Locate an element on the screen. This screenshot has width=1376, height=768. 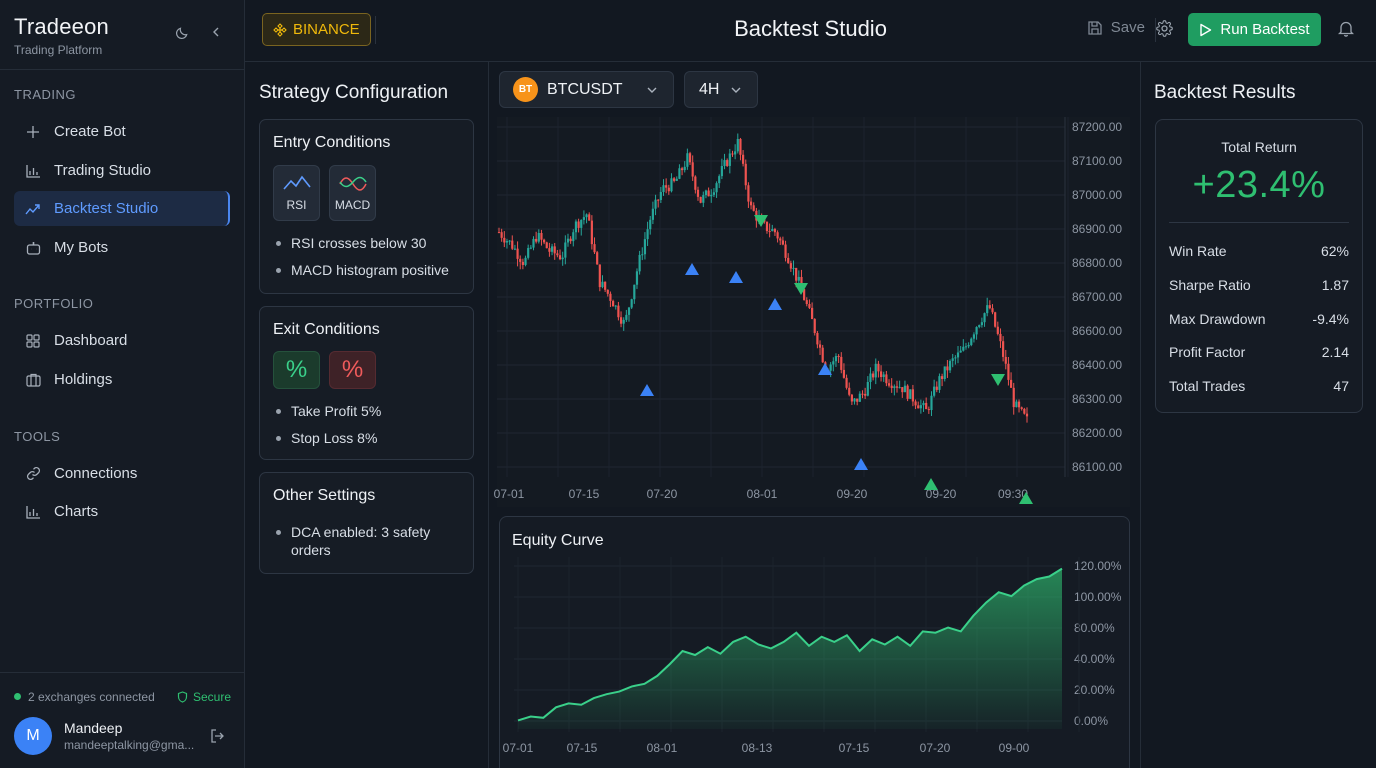
run-backtest-button: Run Backtest is located at coordinates (1254, 29).